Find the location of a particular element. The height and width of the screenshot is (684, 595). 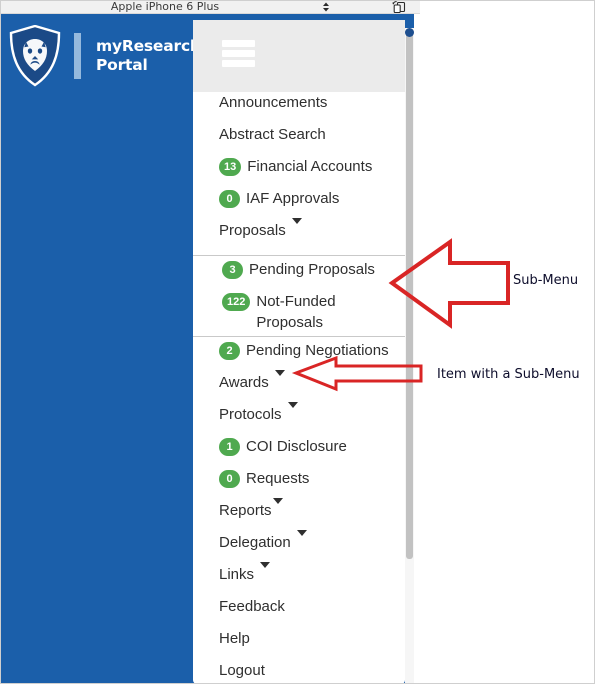

menu-item-pending-proposals: 3 Pending Proposals is located at coordinates (299, 275).